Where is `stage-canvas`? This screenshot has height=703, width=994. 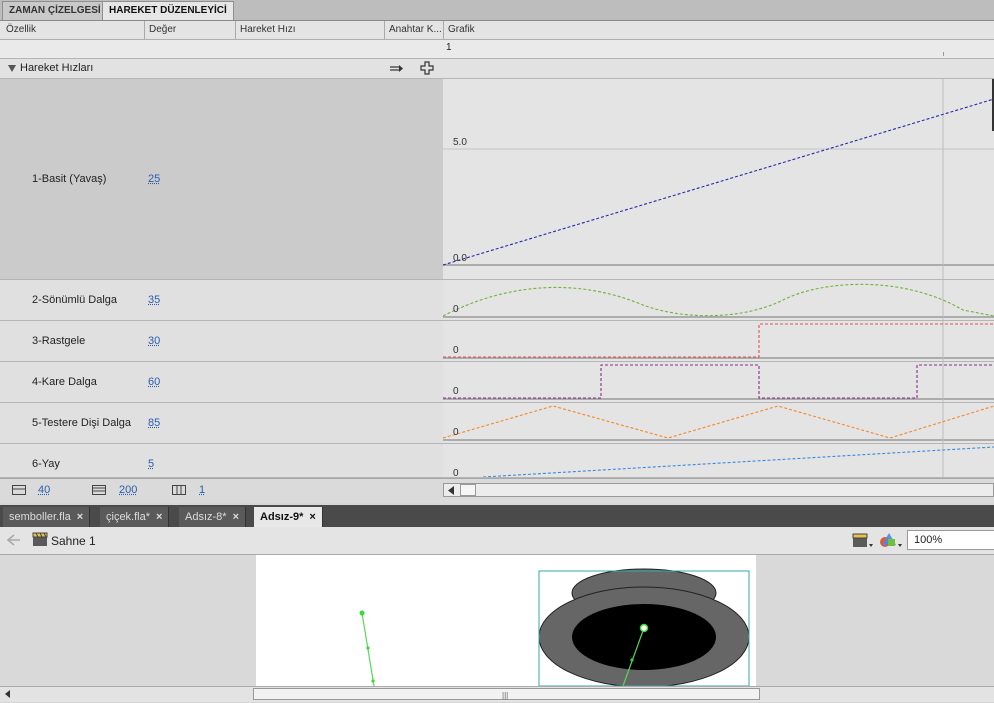 stage-canvas is located at coordinates (506, 620).